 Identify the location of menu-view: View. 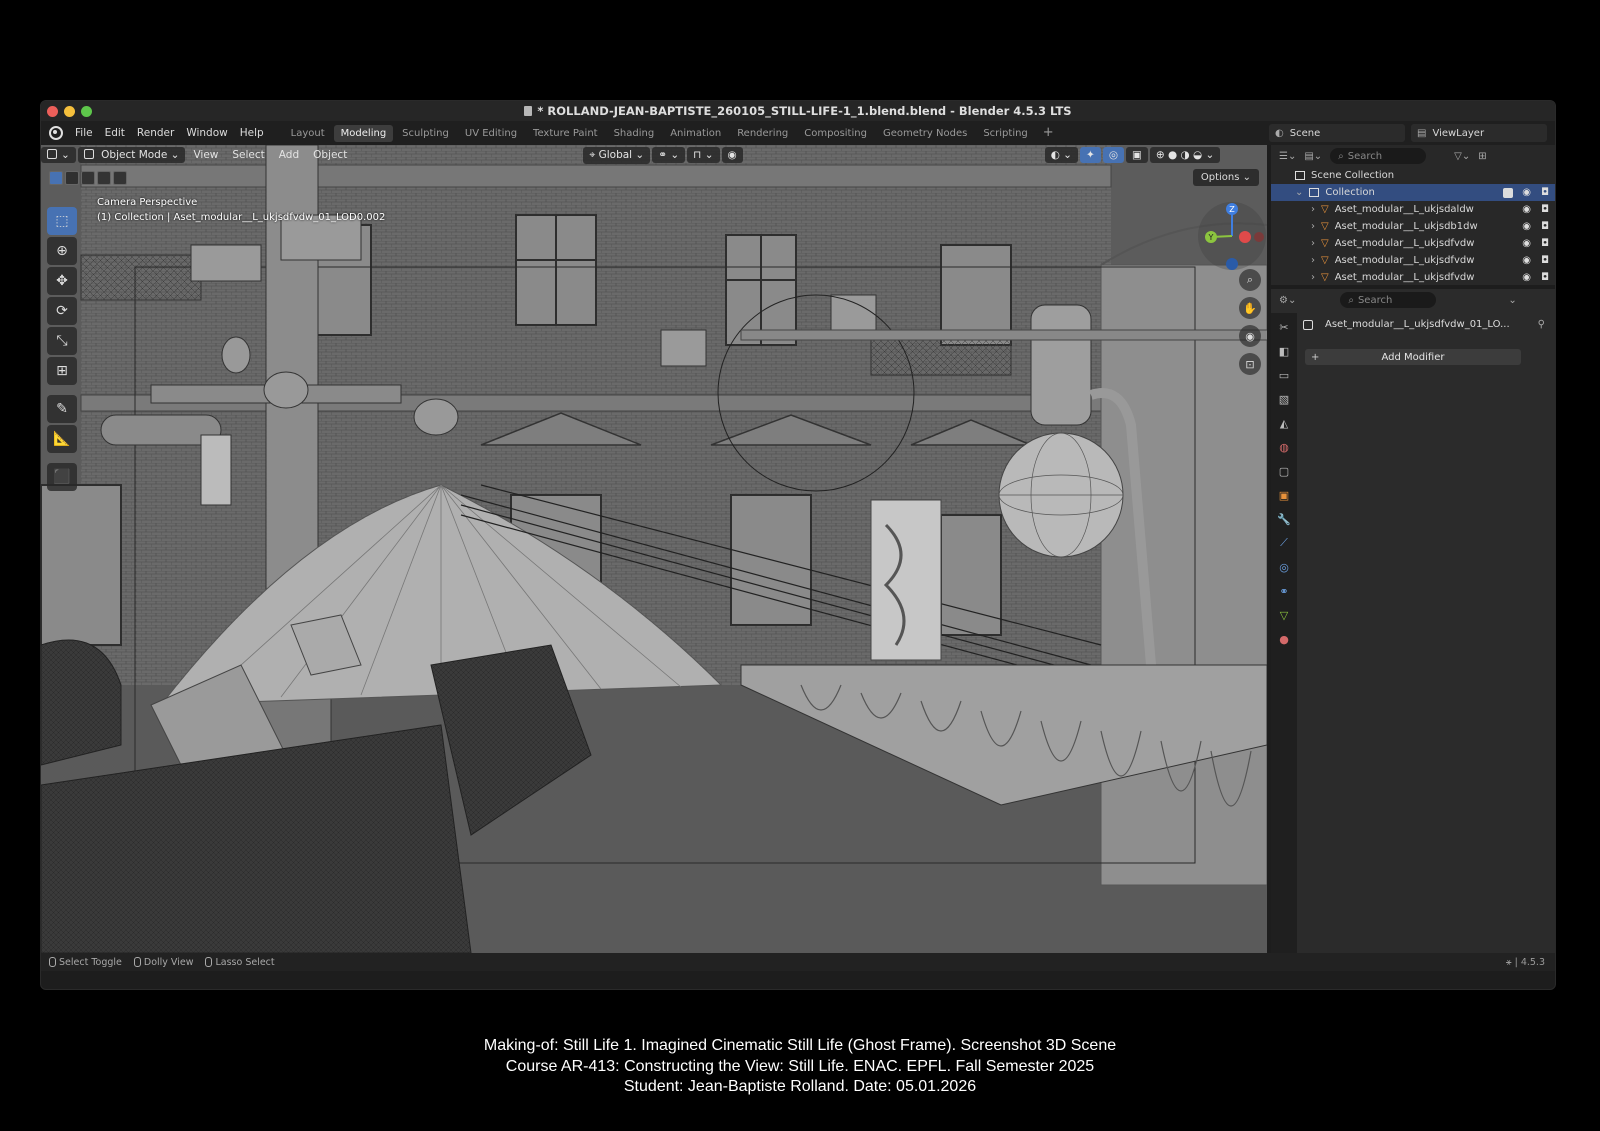
(205, 155).